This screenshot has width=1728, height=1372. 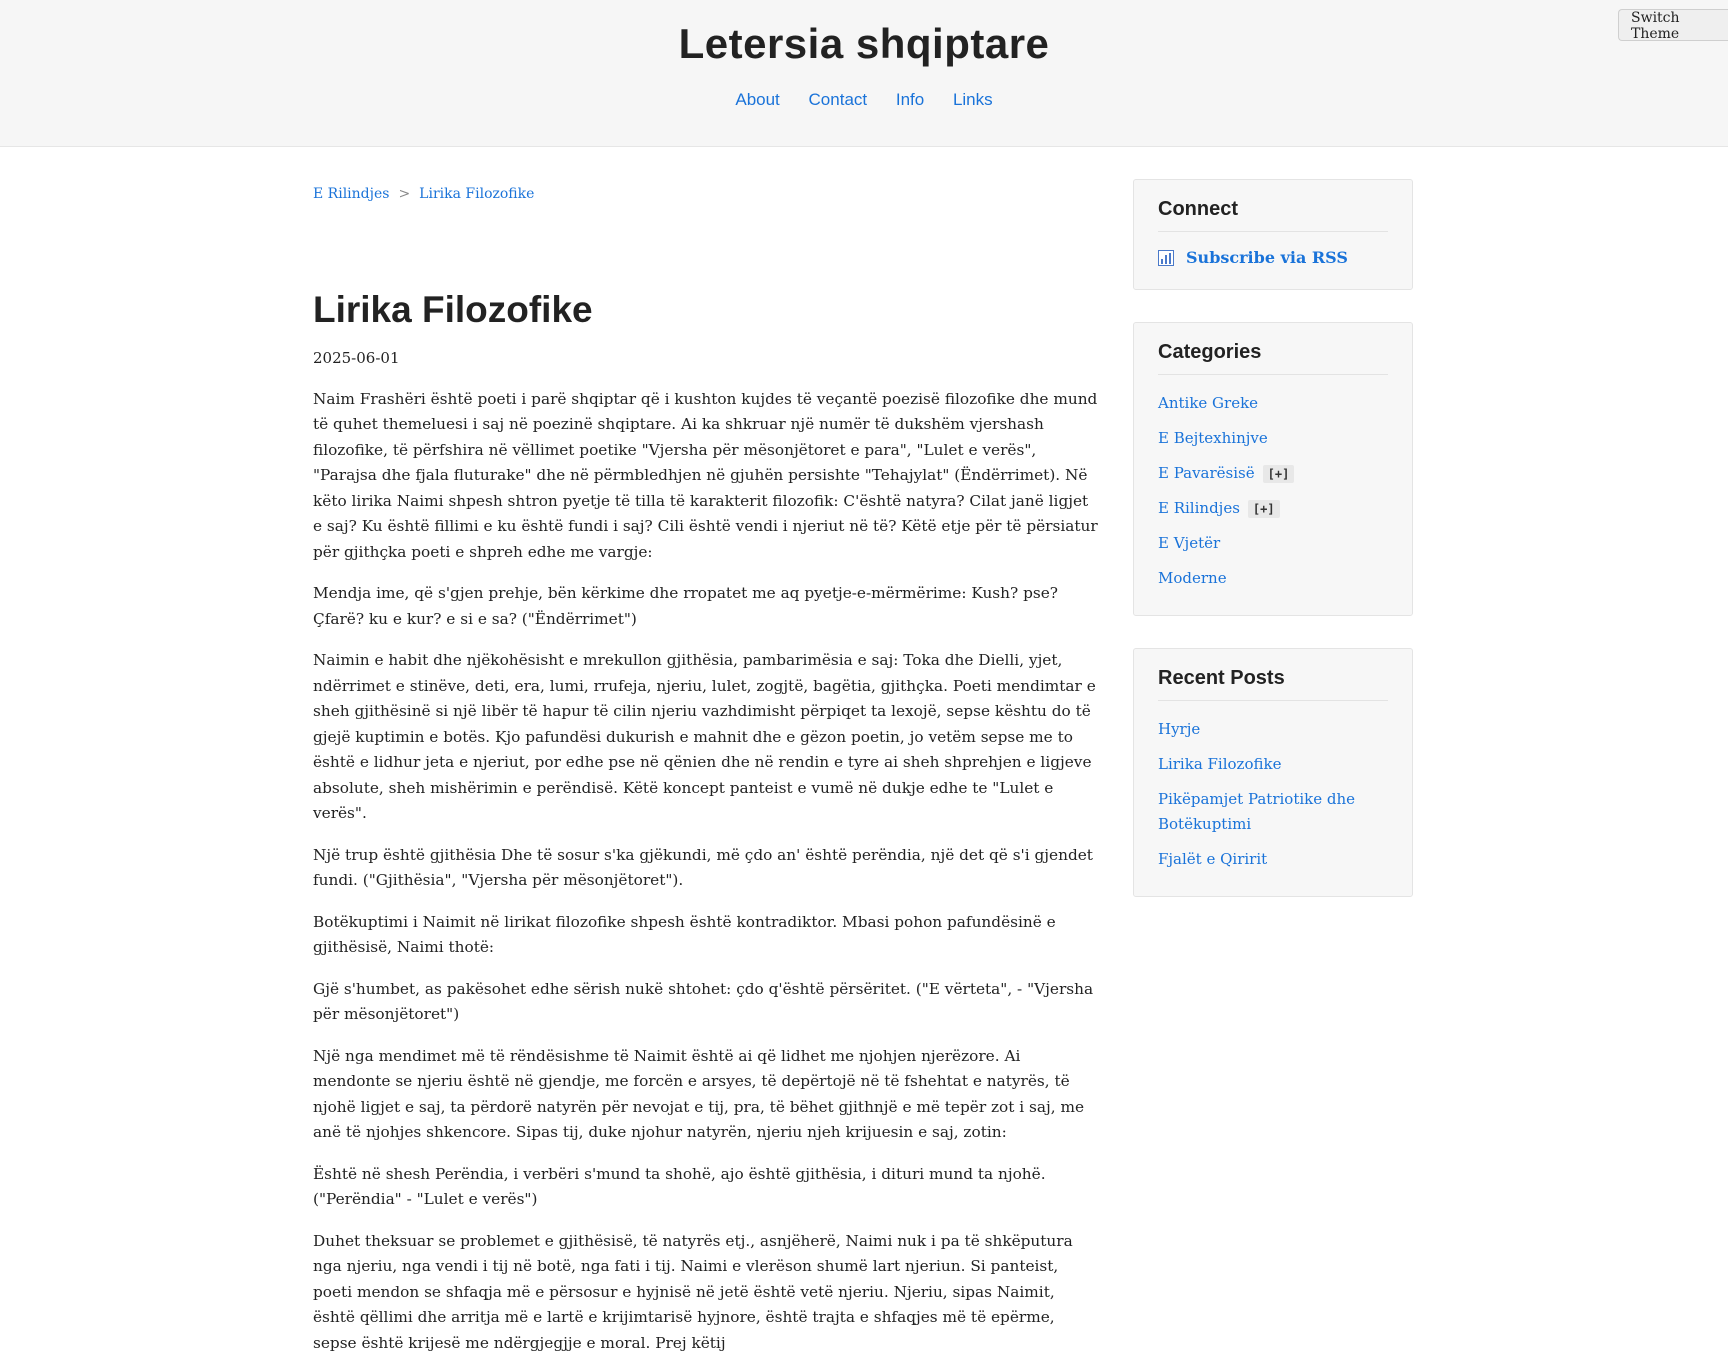 I want to click on switch-theme-button: Switch Theme, so click(x=1673, y=25).